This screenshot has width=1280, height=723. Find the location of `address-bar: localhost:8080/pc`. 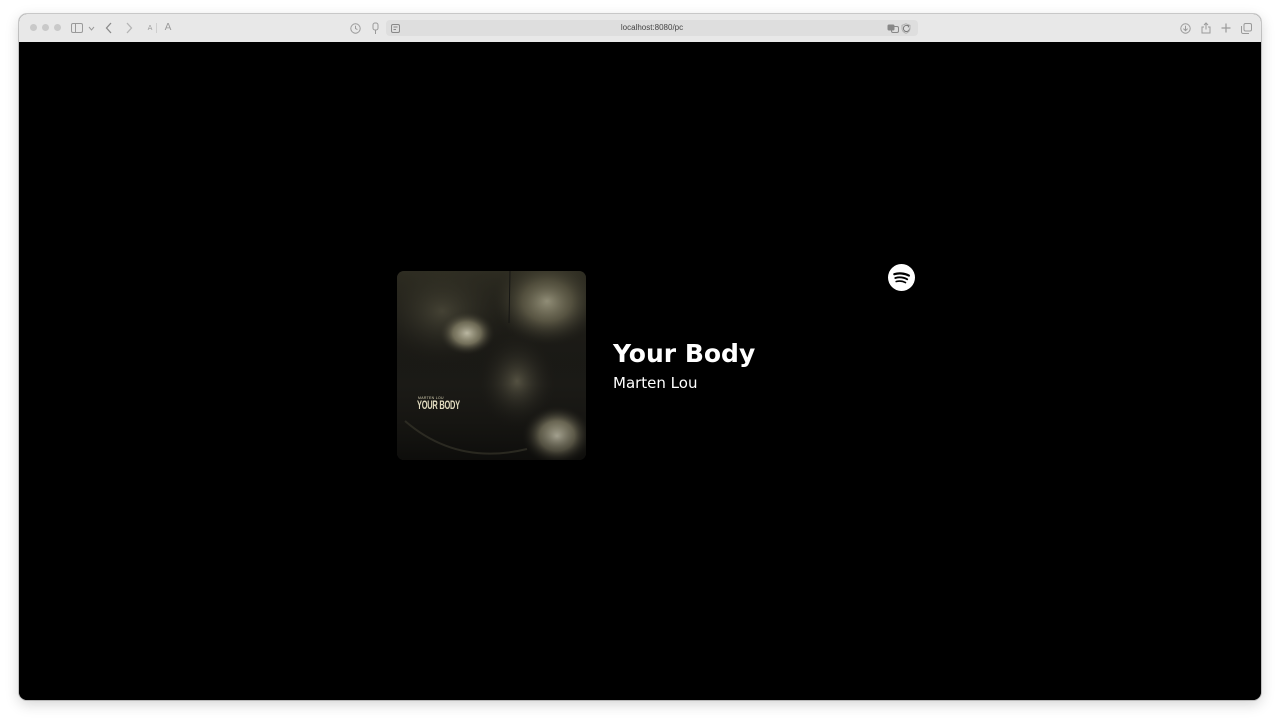

address-bar: localhost:8080/pc is located at coordinates (652, 28).